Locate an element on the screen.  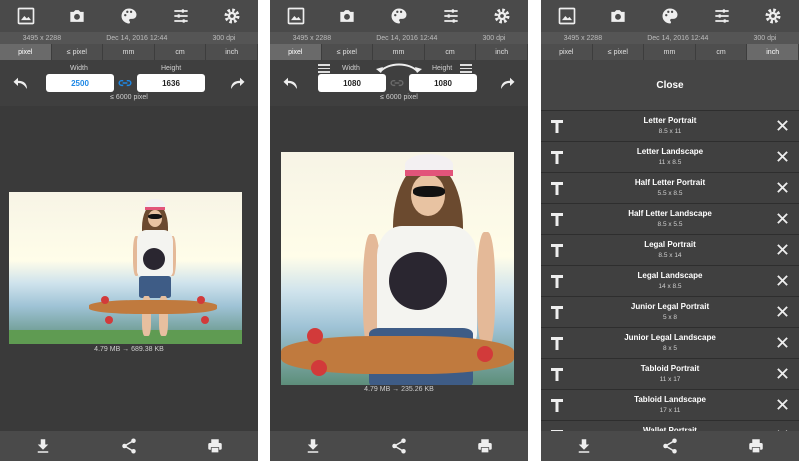
preset-item: Letter Landscape 11 x 8.5 is located at coordinates (670, 156).